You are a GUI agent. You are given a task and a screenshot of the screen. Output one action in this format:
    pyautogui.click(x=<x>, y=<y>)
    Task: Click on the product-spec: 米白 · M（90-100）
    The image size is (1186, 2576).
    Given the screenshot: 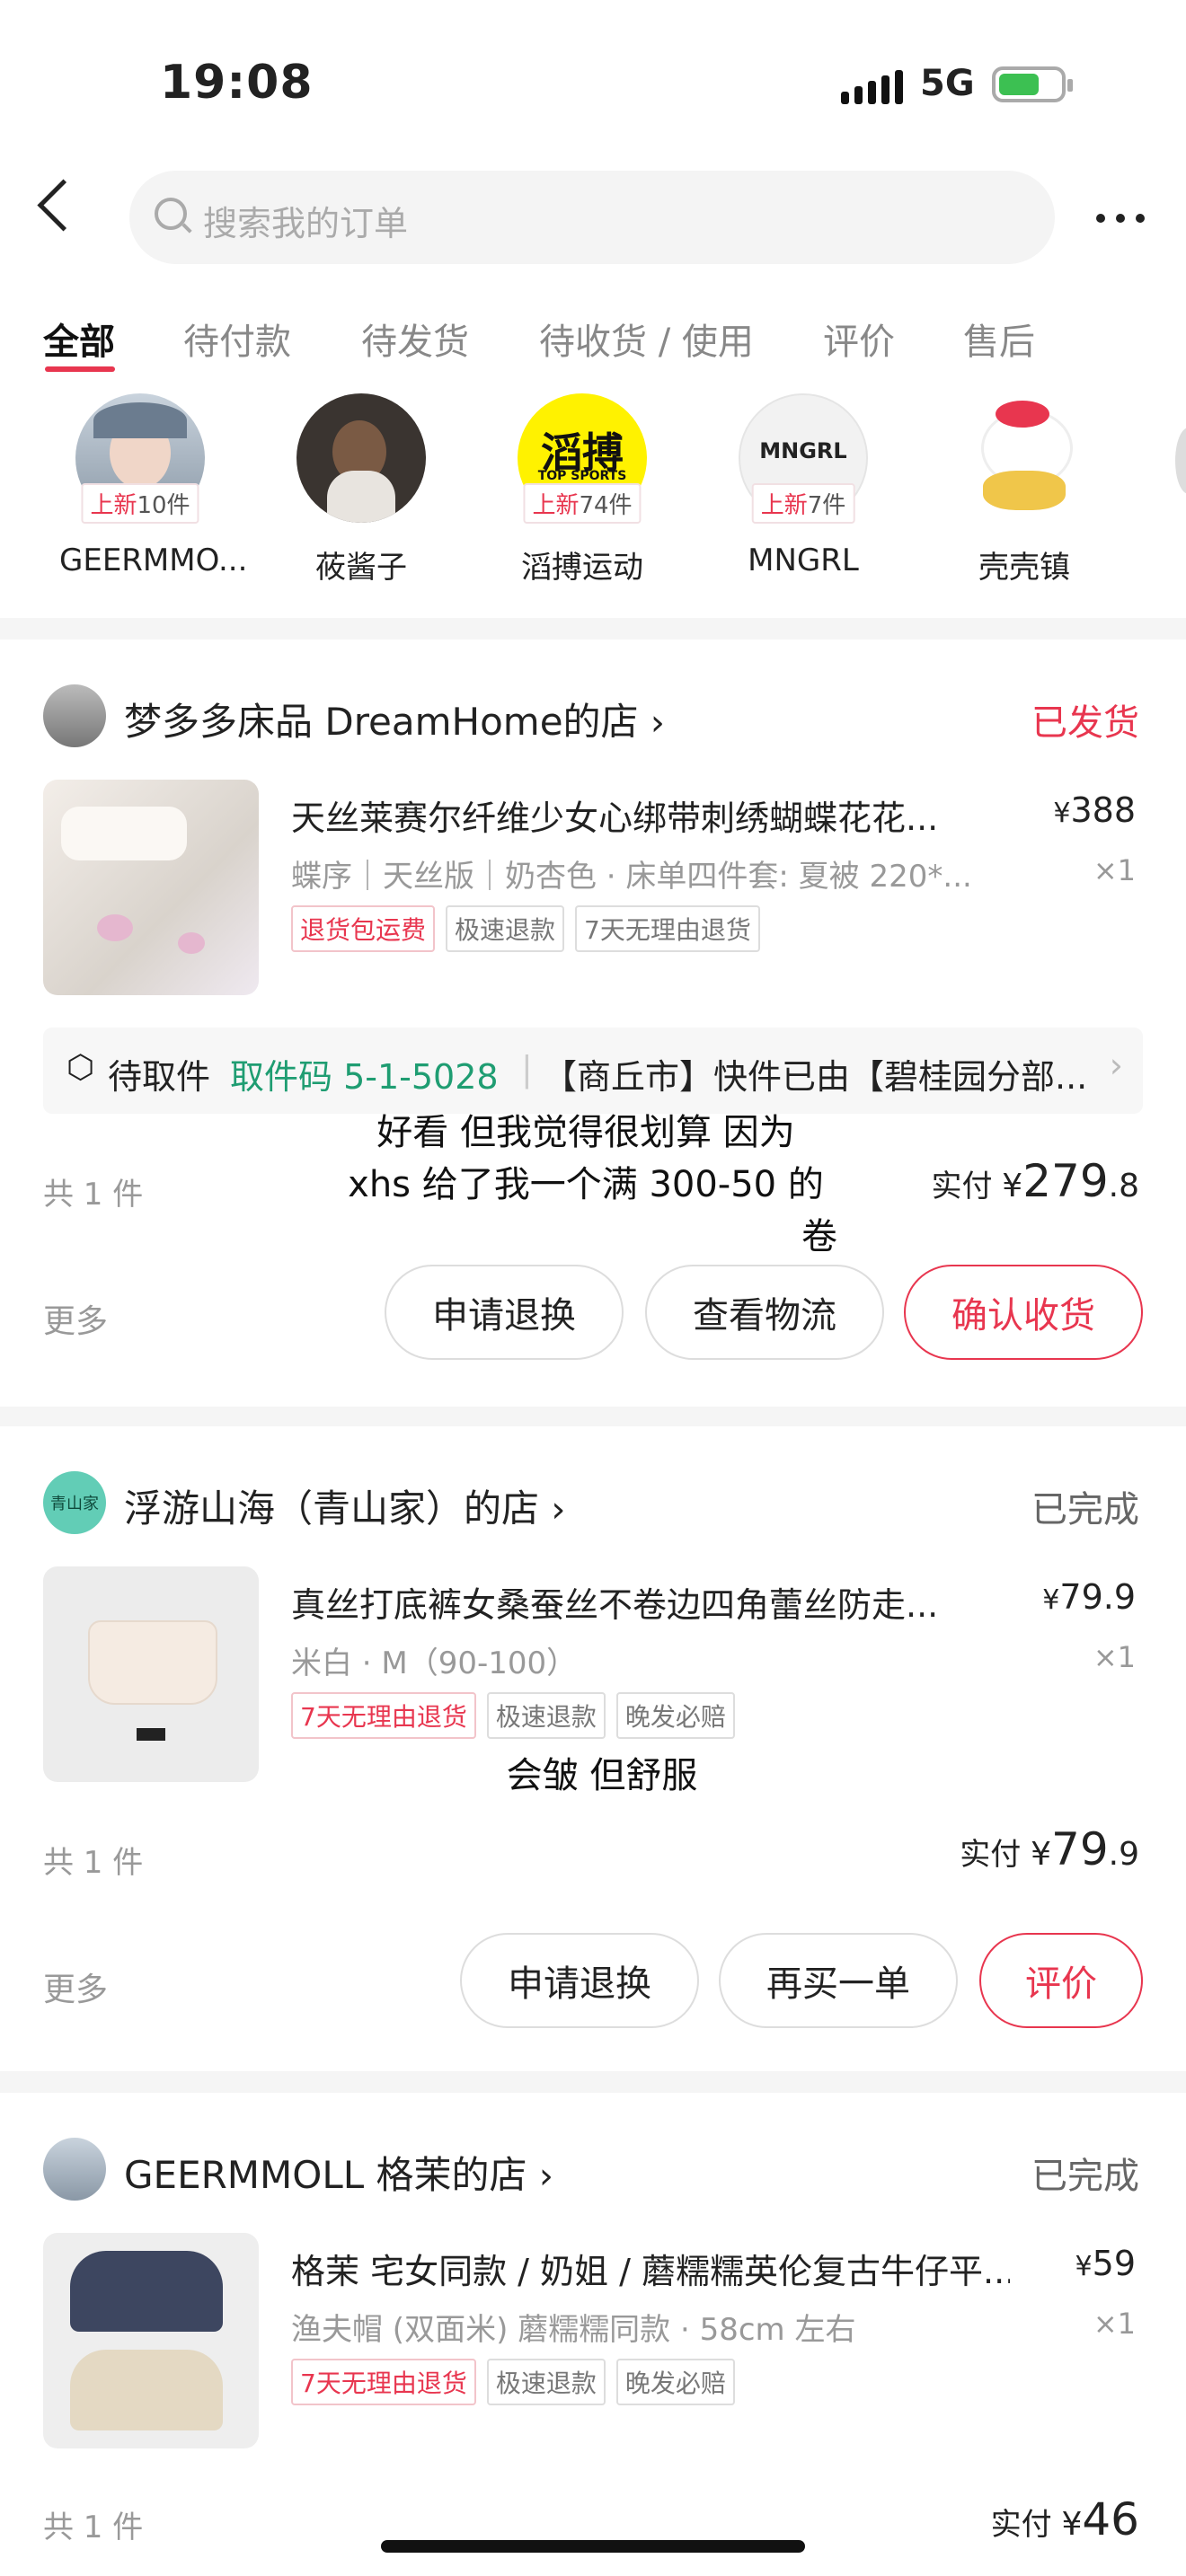 What is the action you would take?
    pyautogui.click(x=434, y=1663)
    